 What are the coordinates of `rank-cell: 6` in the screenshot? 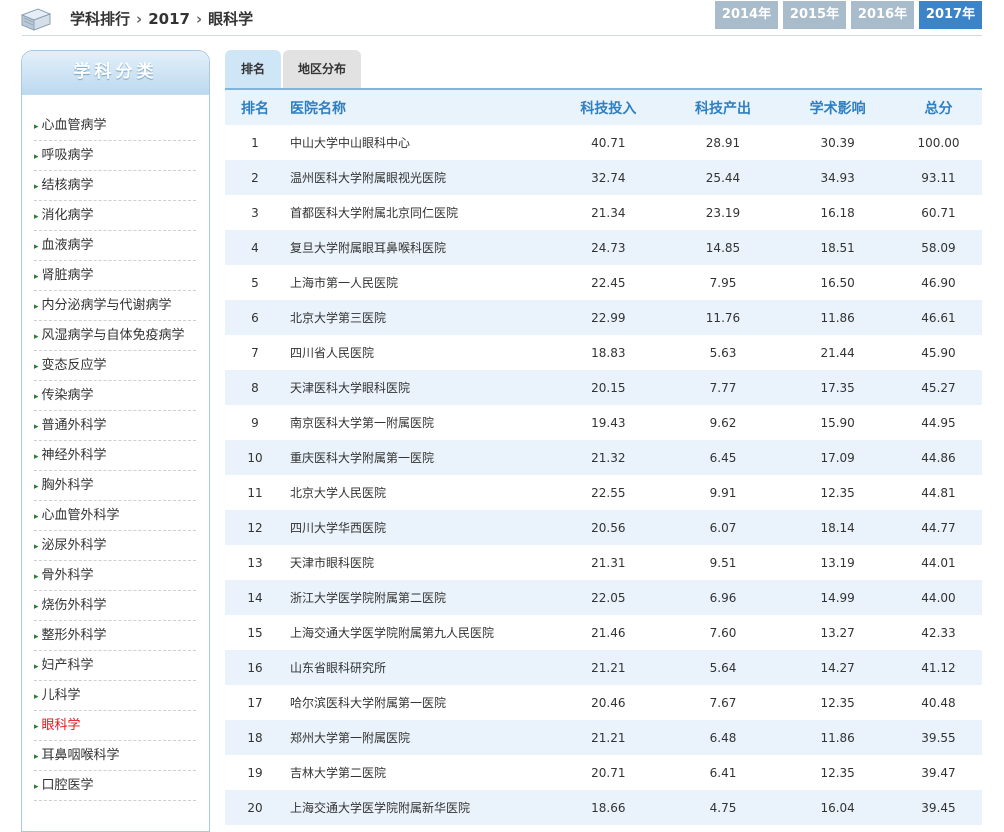 It's located at (255, 317).